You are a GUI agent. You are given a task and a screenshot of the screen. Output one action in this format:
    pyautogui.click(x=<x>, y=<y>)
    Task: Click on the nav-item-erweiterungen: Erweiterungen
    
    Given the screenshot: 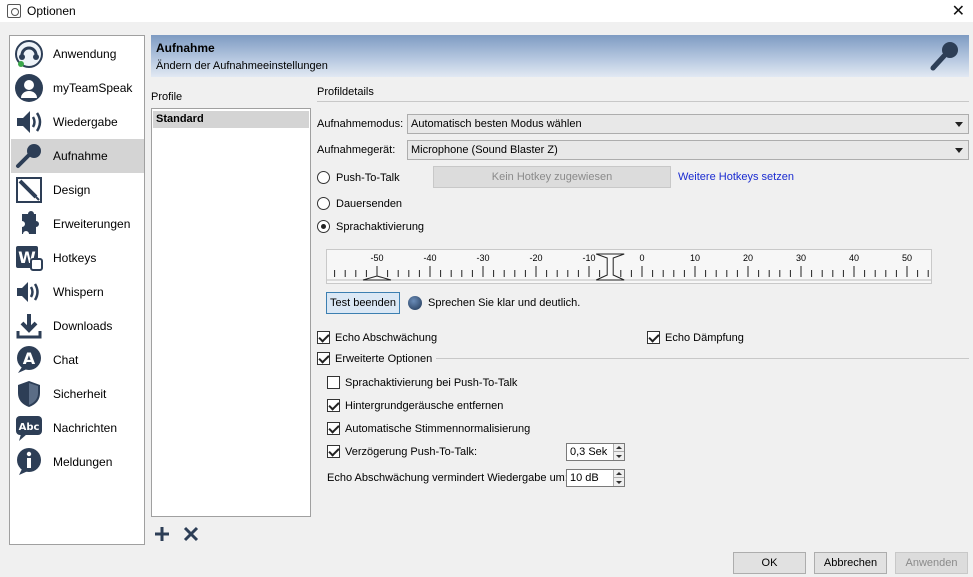 What is the action you would take?
    pyautogui.click(x=77, y=224)
    